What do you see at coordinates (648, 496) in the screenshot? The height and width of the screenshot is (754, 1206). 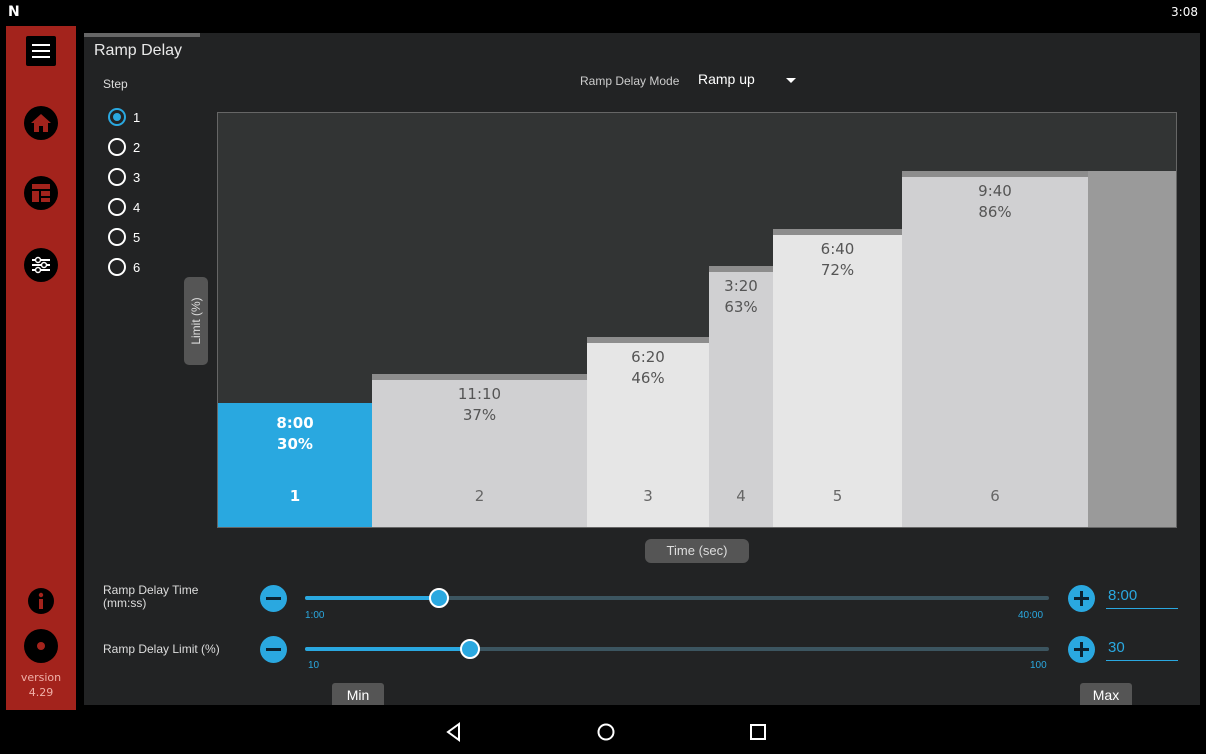 I see `chart-bar-step-number: 3` at bounding box center [648, 496].